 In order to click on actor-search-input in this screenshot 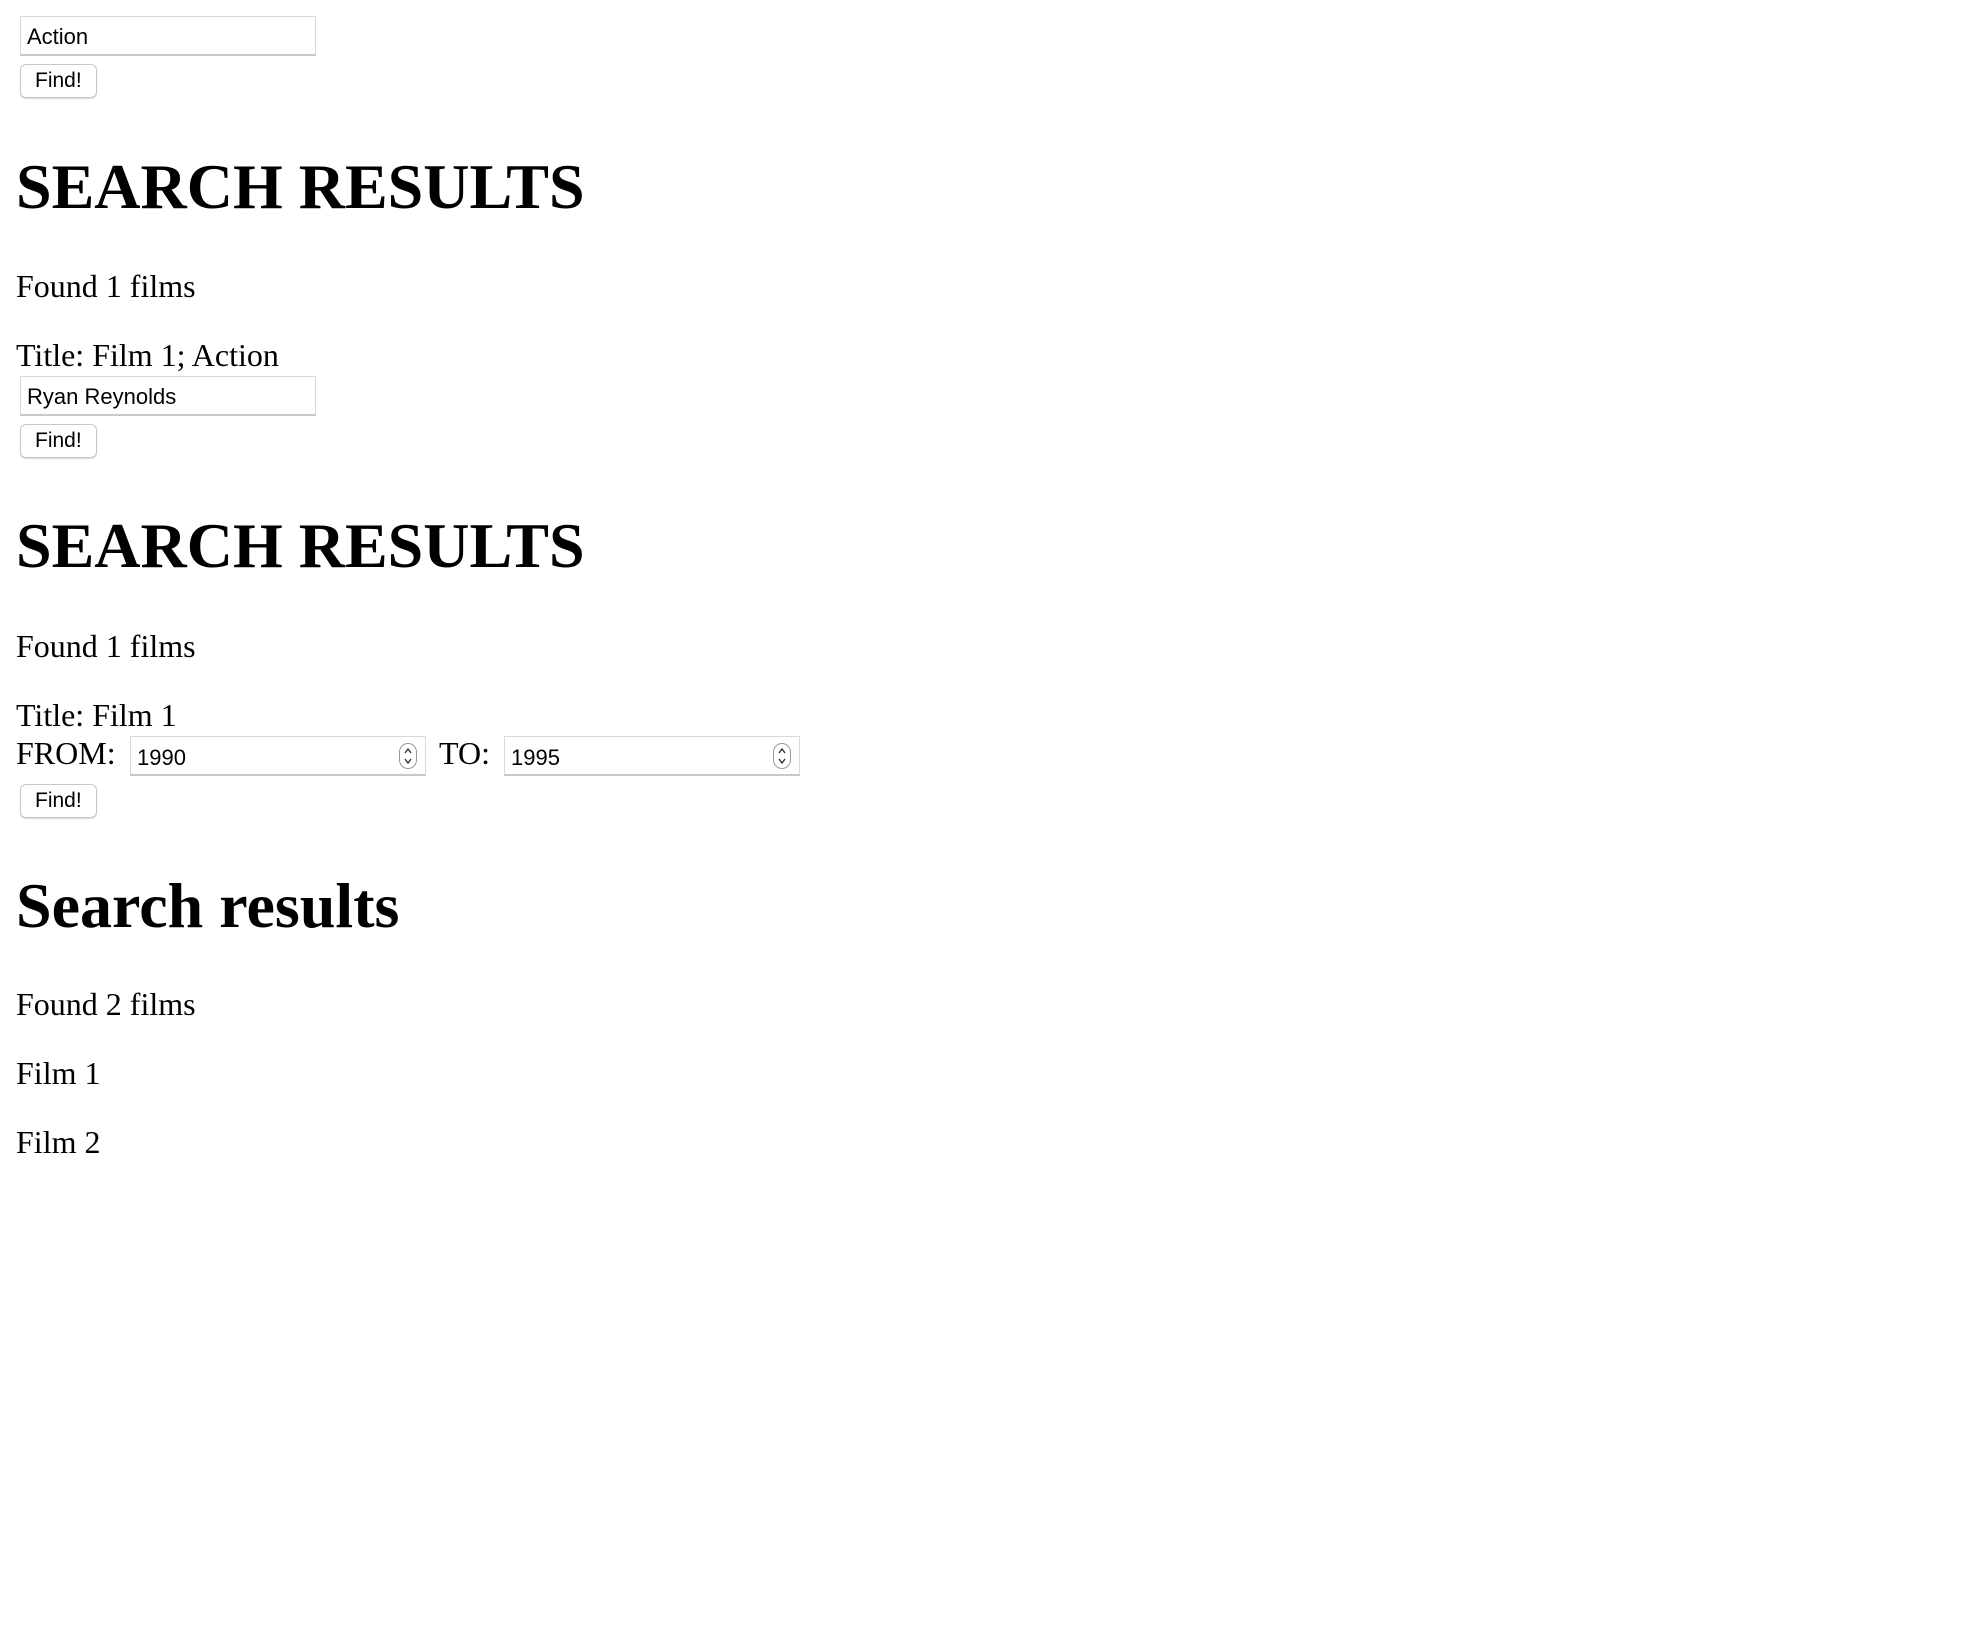, I will do `click(168, 396)`.